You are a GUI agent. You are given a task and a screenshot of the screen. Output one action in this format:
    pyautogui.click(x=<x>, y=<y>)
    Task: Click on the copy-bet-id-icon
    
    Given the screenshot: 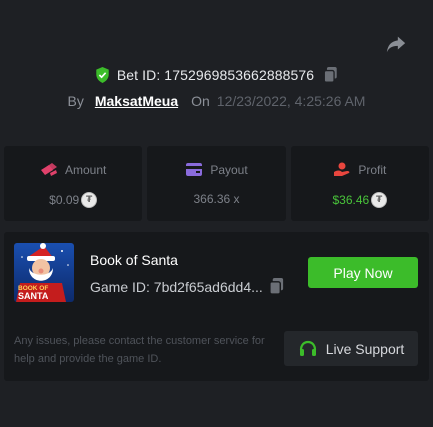 What is the action you would take?
    pyautogui.click(x=330, y=75)
    